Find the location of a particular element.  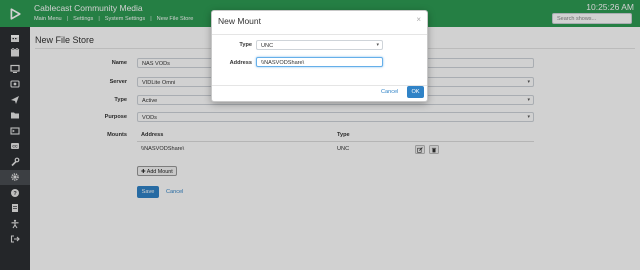

dialog-title: New Mount is located at coordinates (239, 21).